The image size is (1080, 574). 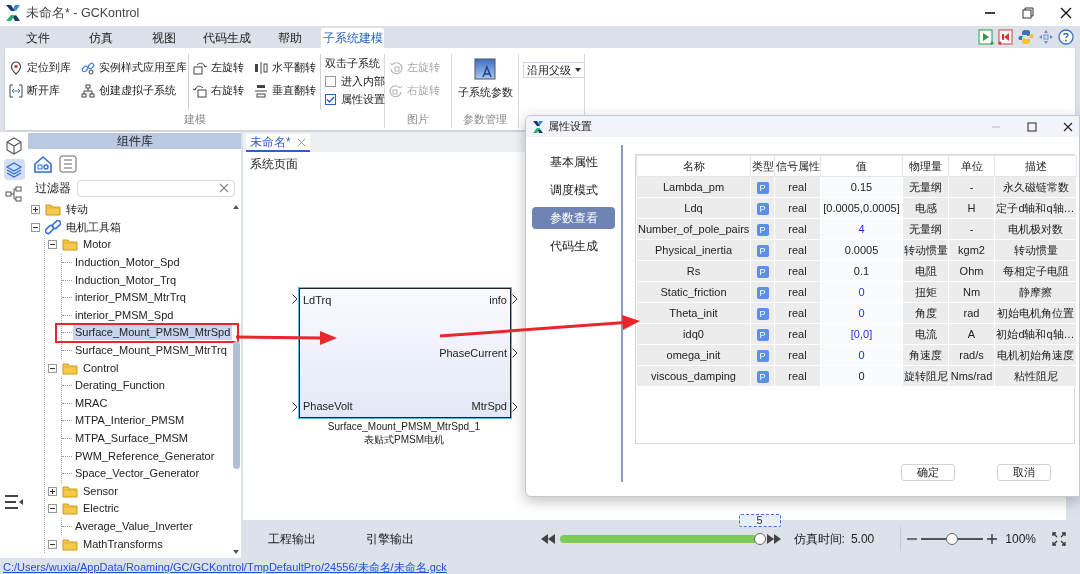 What do you see at coordinates (1032, 126) in the screenshot?
I see `maximize-icon` at bounding box center [1032, 126].